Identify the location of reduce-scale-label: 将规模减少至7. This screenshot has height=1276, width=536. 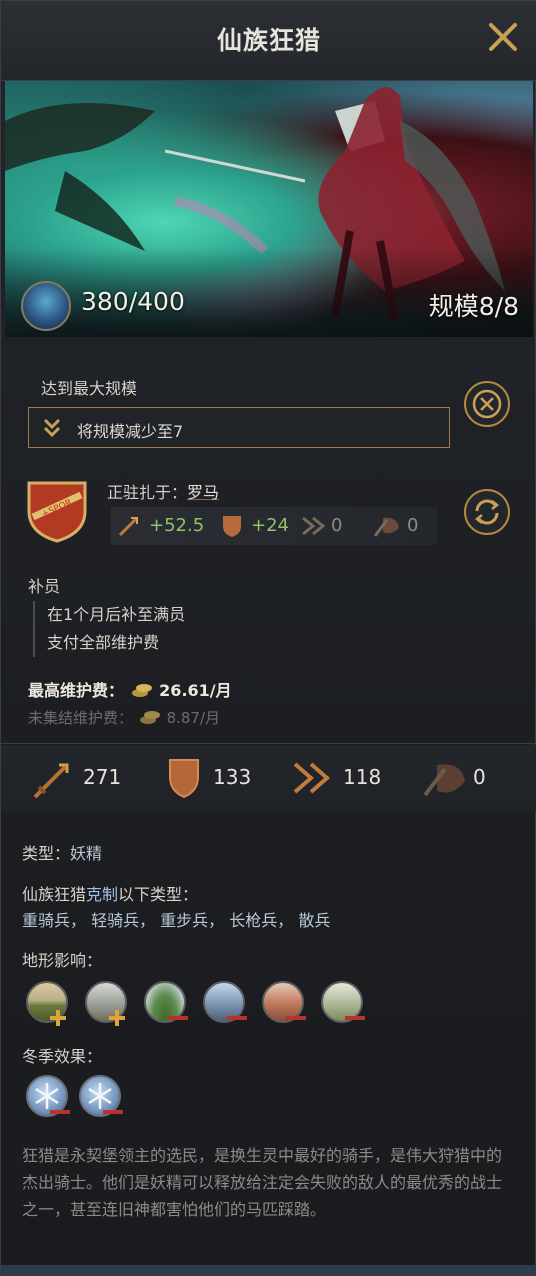
(130, 431).